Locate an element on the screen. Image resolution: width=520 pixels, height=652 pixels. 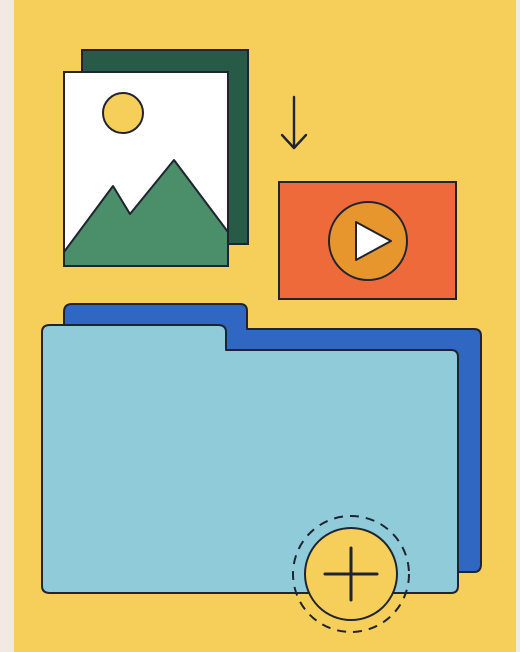
play-icon is located at coordinates (367, 240).